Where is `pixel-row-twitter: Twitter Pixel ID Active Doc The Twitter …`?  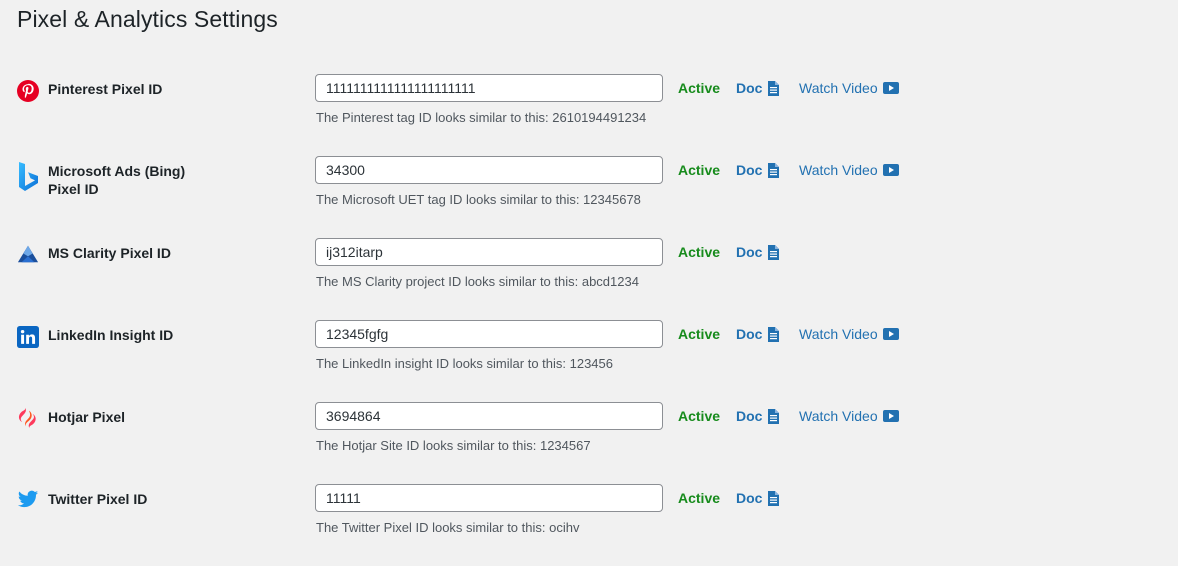 pixel-row-twitter: Twitter Pixel ID Active Doc The Twitter … is located at coordinates (589, 525).